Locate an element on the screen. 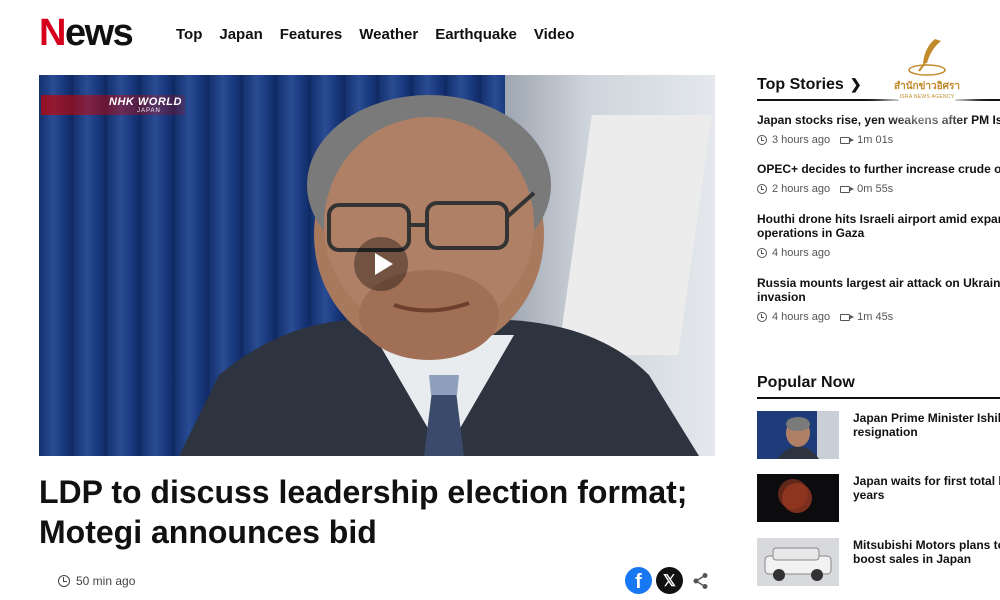 The image size is (1000, 600). nav-earthquake: Earthquake is located at coordinates (476, 34).